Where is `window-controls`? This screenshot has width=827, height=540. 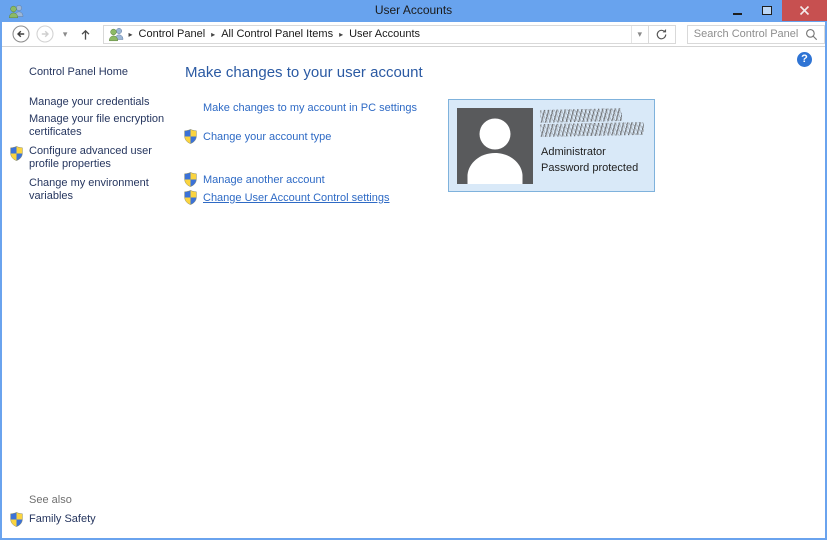 window-controls is located at coordinates (774, 10).